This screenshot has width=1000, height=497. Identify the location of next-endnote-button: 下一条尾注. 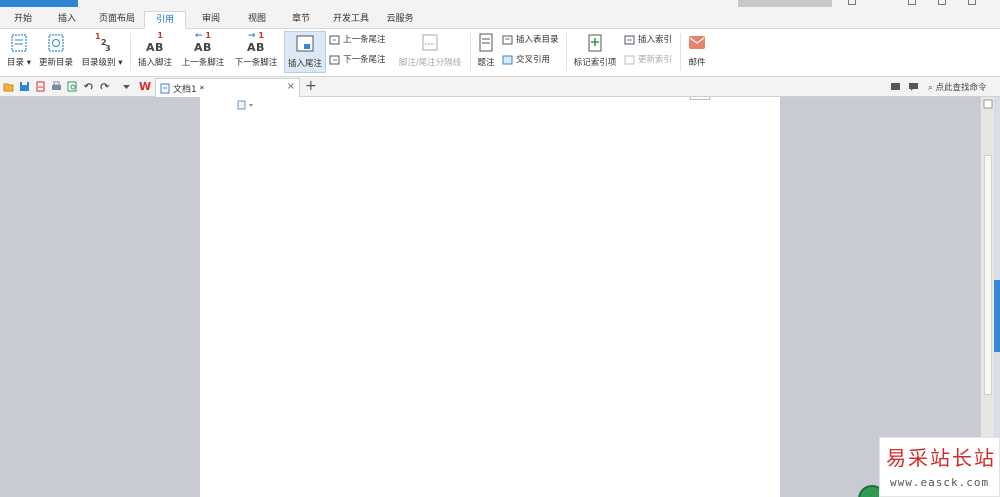
(357, 60).